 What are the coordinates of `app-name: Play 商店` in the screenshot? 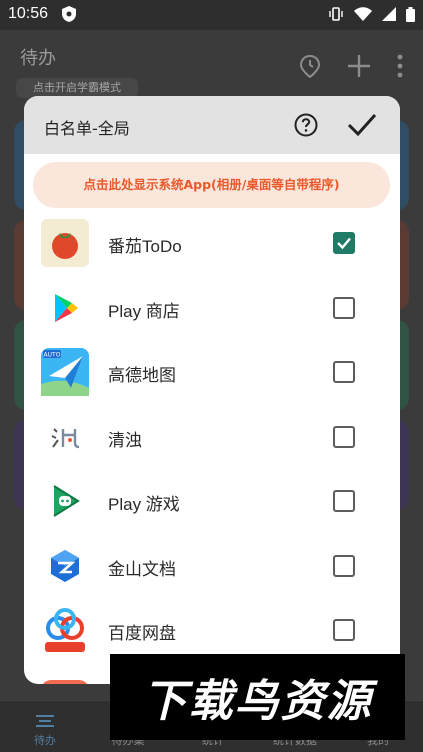 It's located at (144, 311).